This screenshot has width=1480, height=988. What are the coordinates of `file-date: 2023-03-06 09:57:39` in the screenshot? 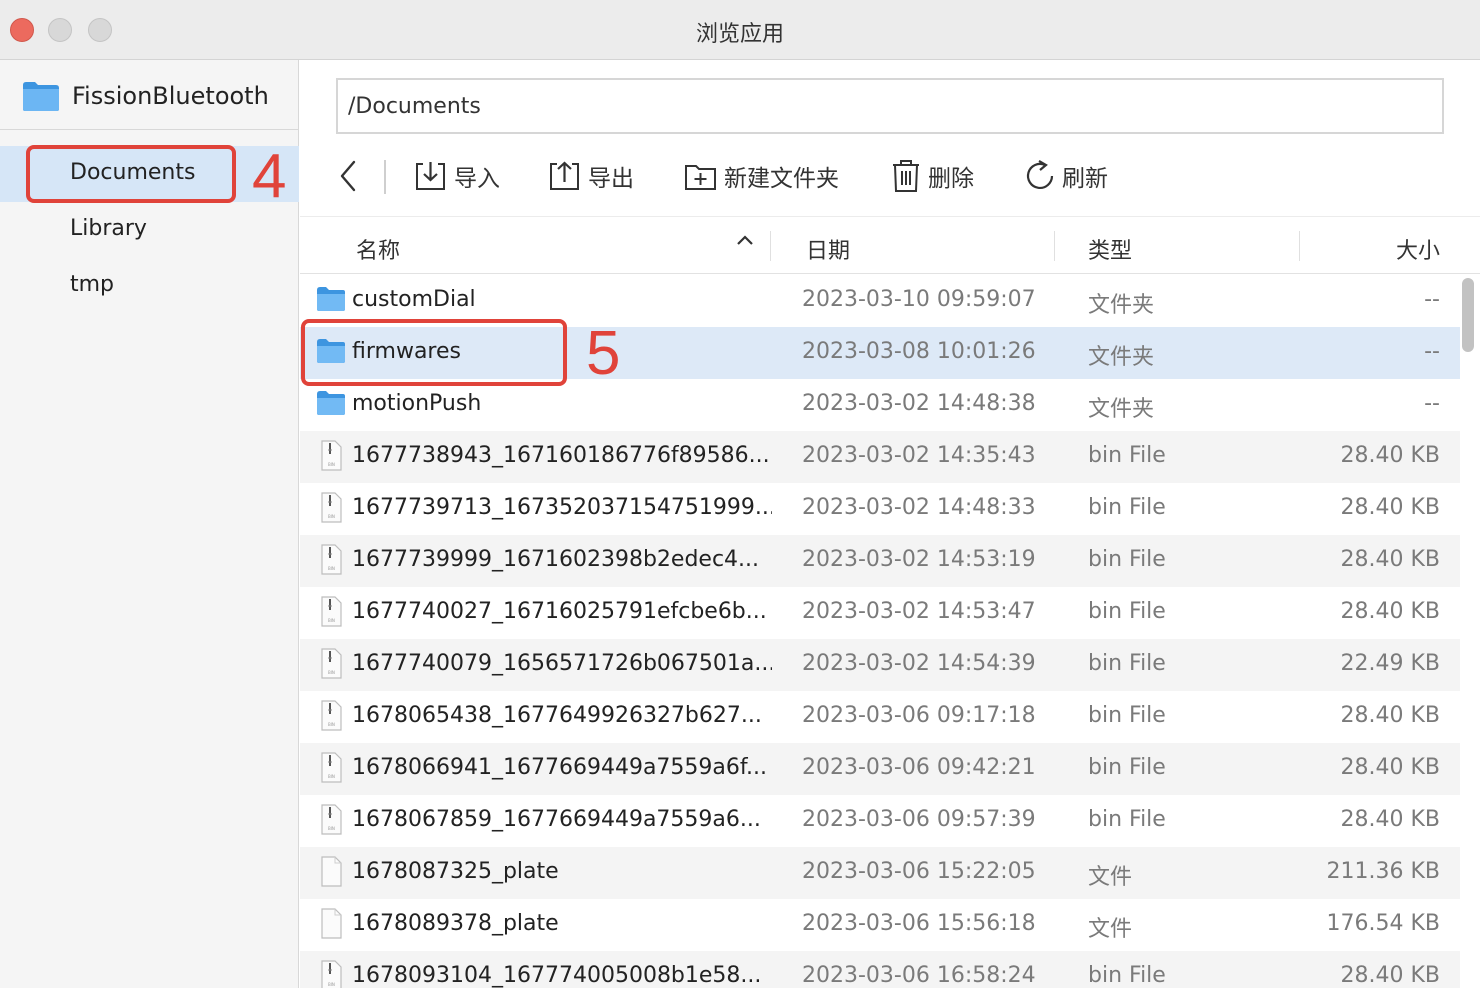 It's located at (919, 819).